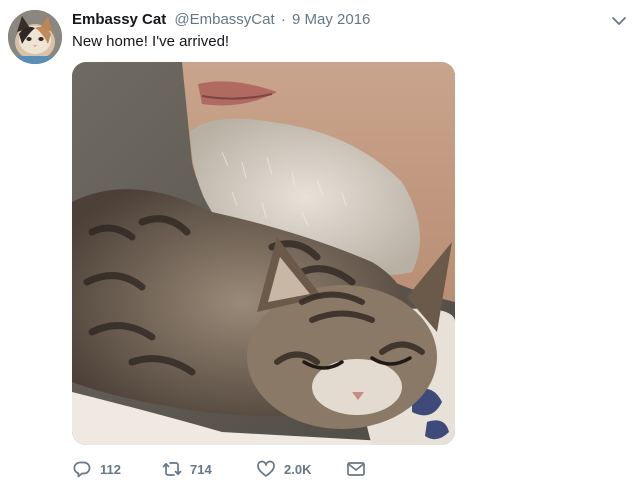 Image resolution: width=638 pixels, height=485 pixels. Describe the element at coordinates (151, 41) in the screenshot. I see `tweet-text: New home! I've arrived!` at that location.